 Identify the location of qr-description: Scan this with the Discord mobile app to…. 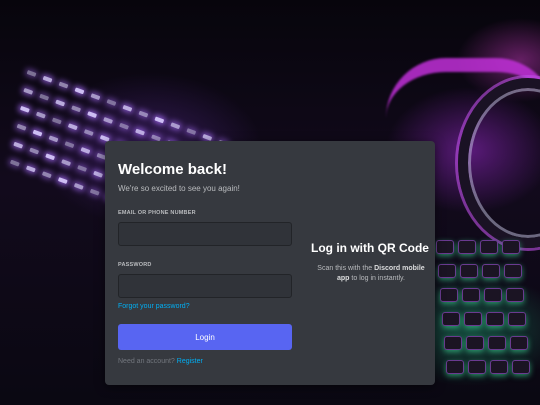
(371, 274).